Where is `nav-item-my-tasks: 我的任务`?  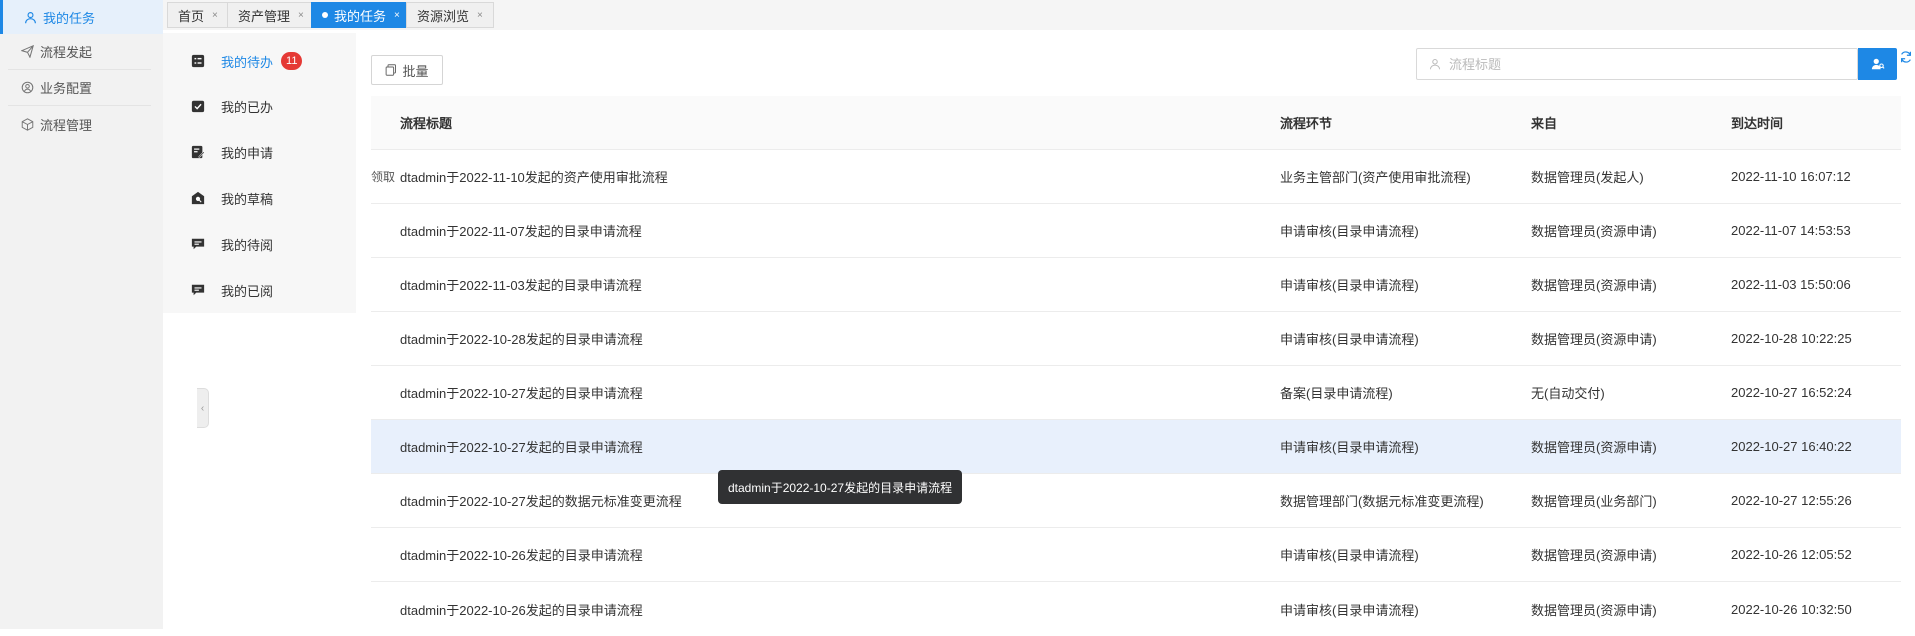 nav-item-my-tasks: 我的任务 is located at coordinates (81, 17).